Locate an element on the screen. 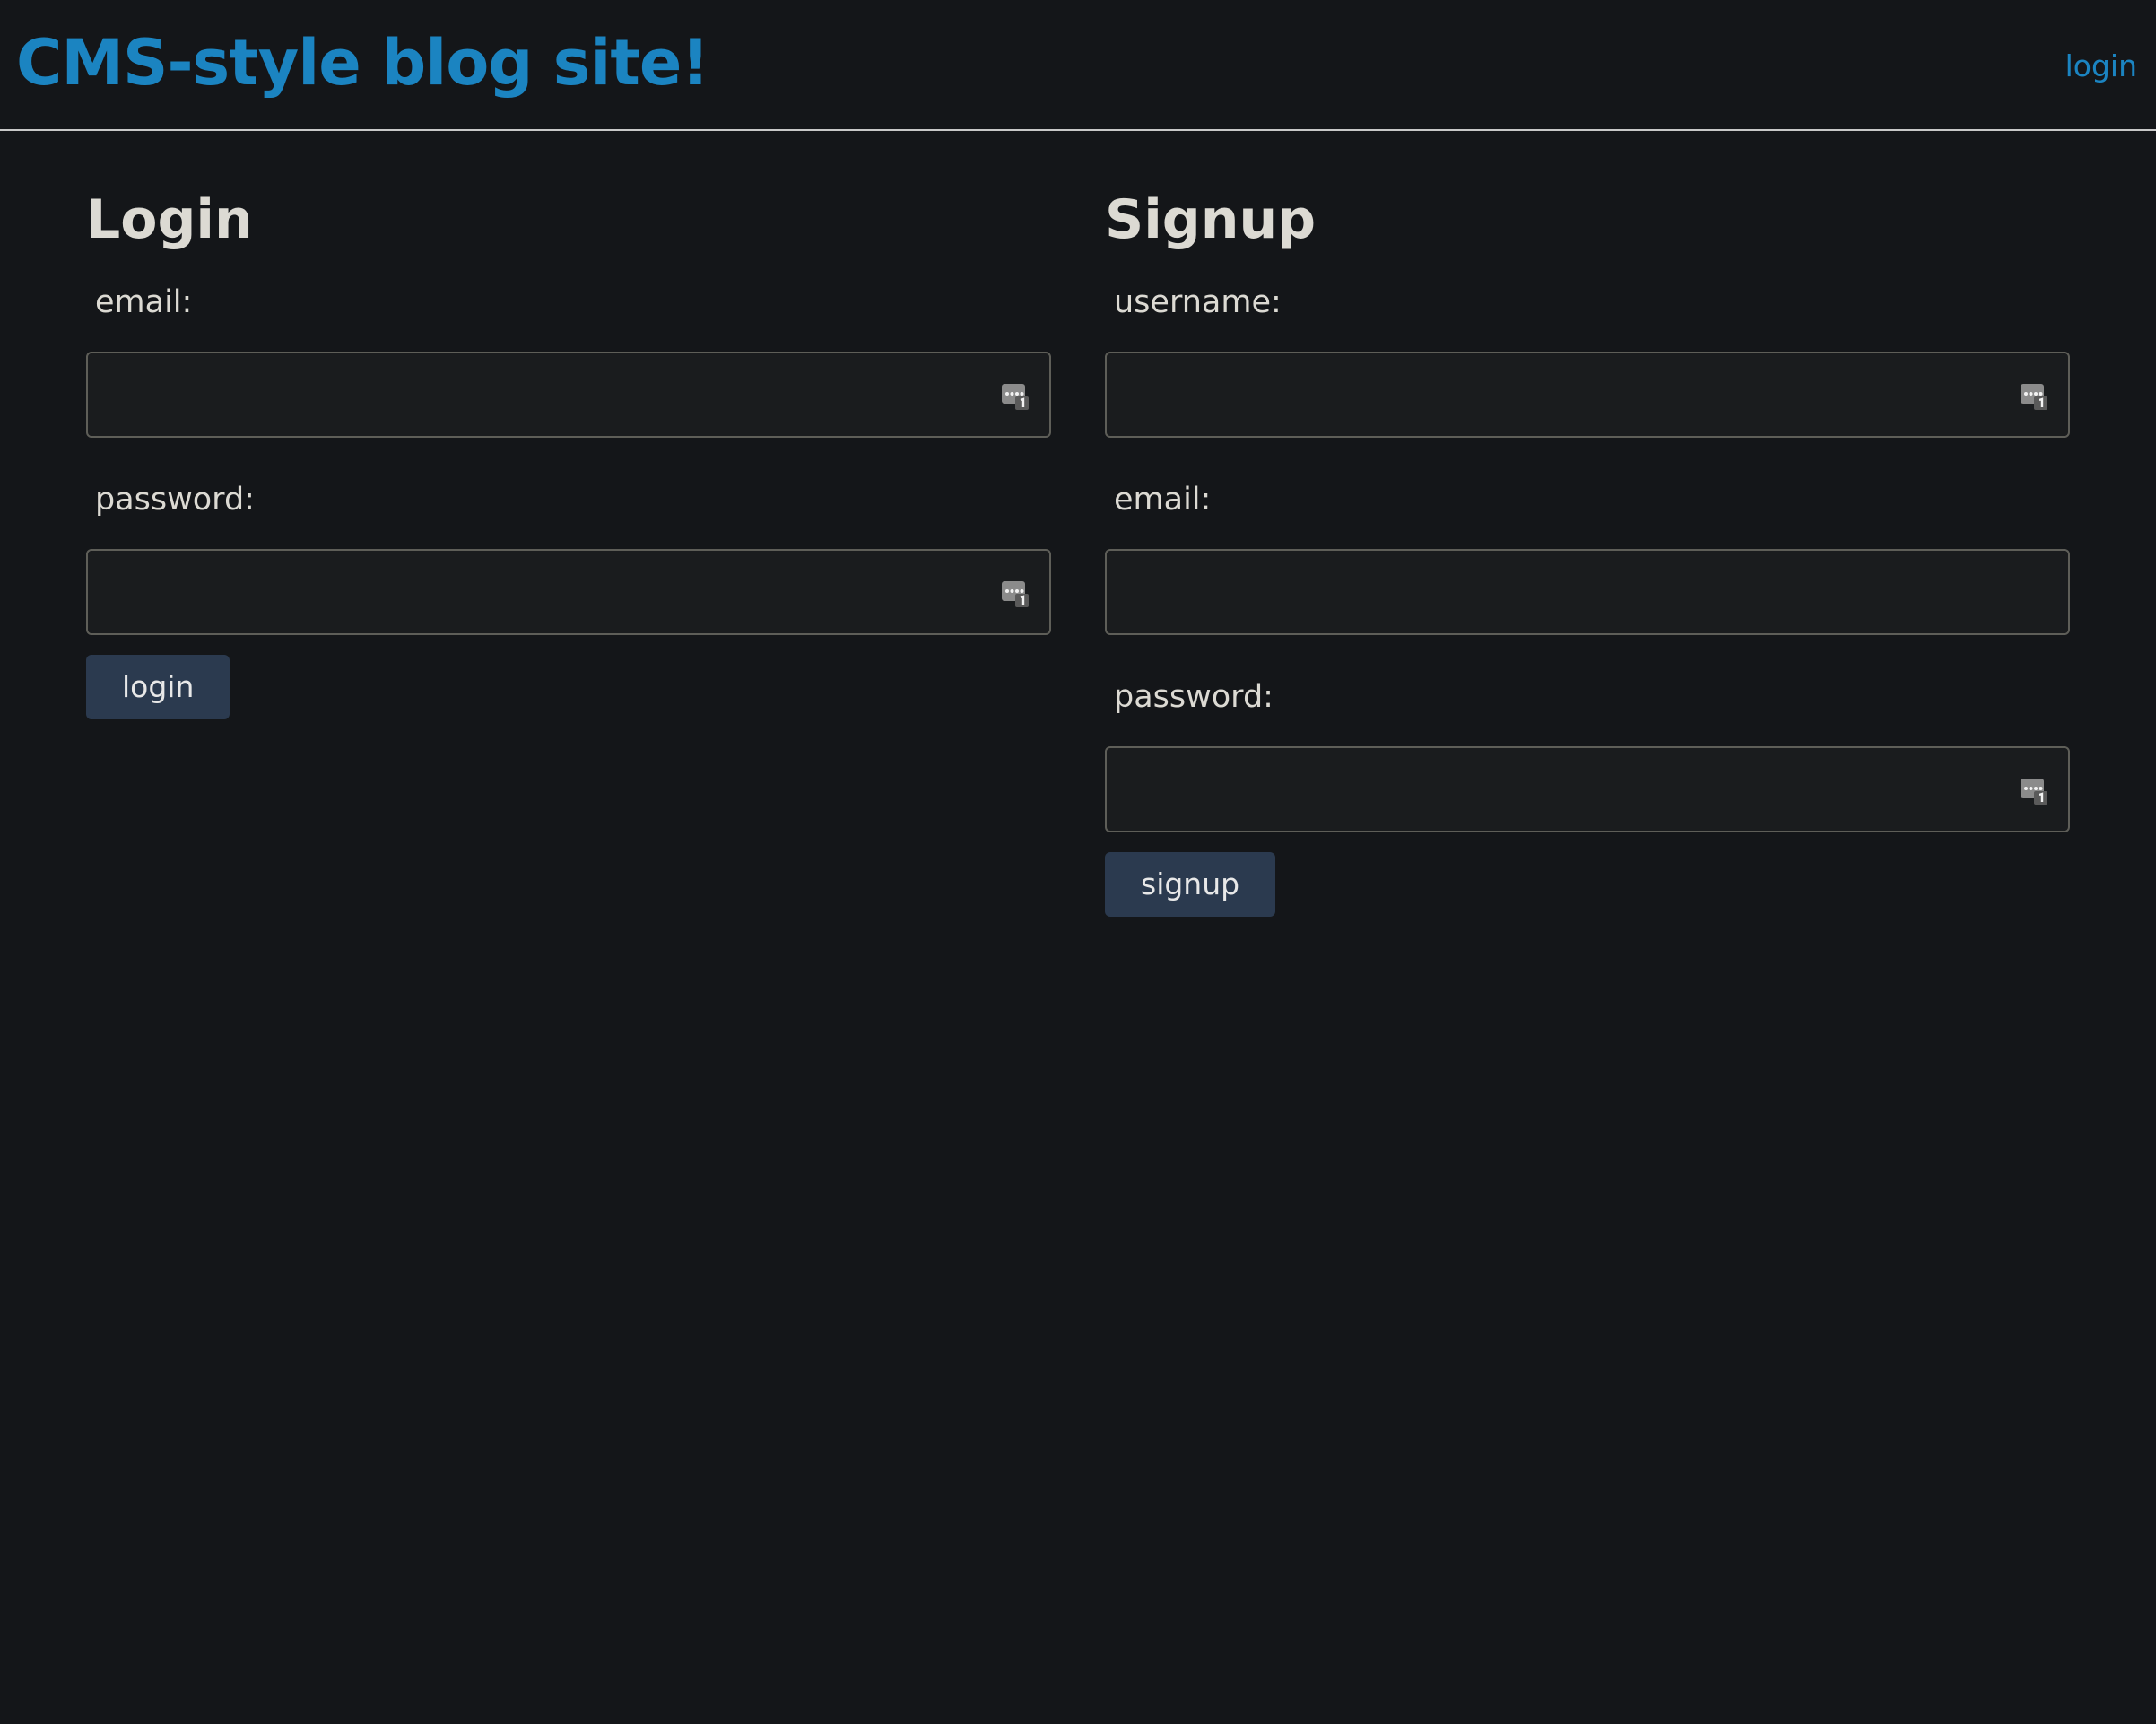 The image size is (2156, 1724). site-header: CMS-style blog site! login is located at coordinates (1078, 65).